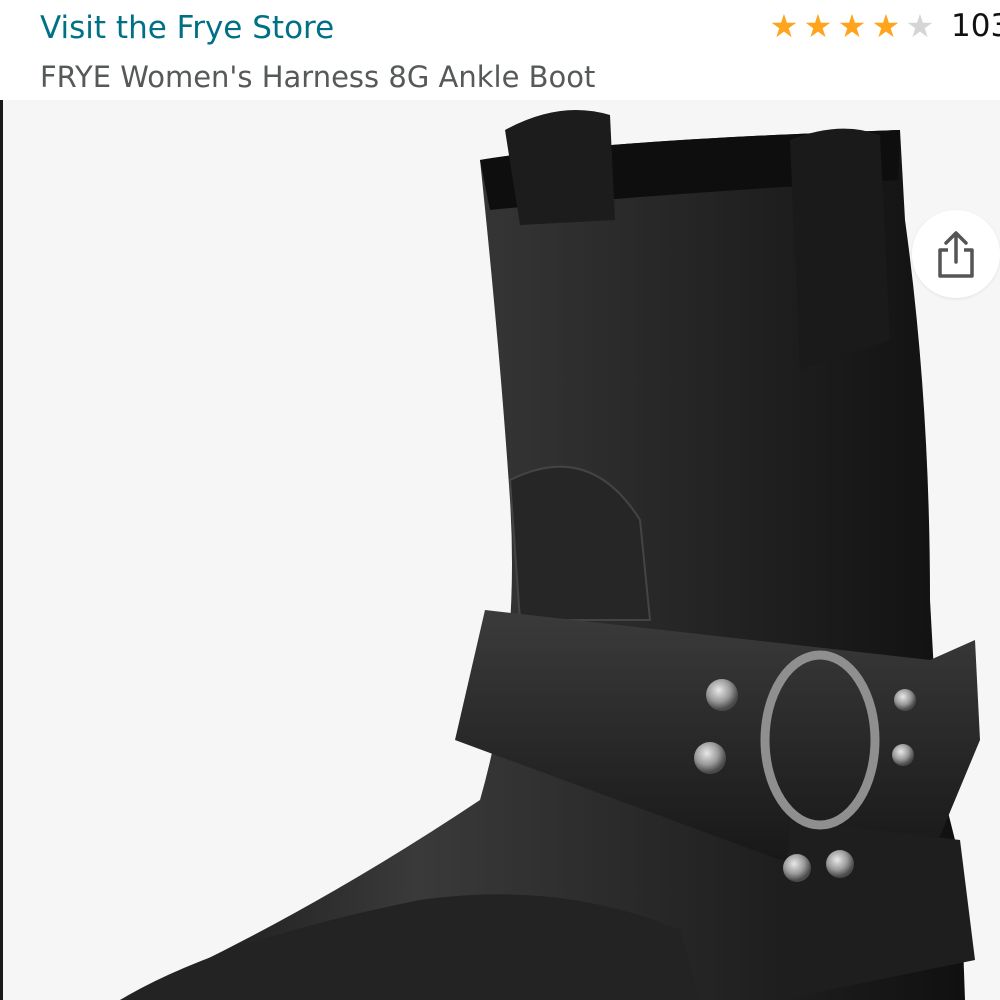 Image resolution: width=1000 pixels, height=1000 pixels. I want to click on share-button, so click(956, 254).